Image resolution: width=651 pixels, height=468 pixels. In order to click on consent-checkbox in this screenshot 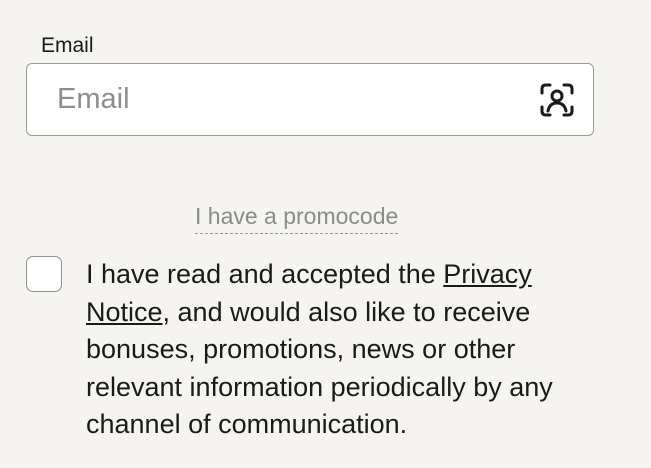, I will do `click(44, 274)`.